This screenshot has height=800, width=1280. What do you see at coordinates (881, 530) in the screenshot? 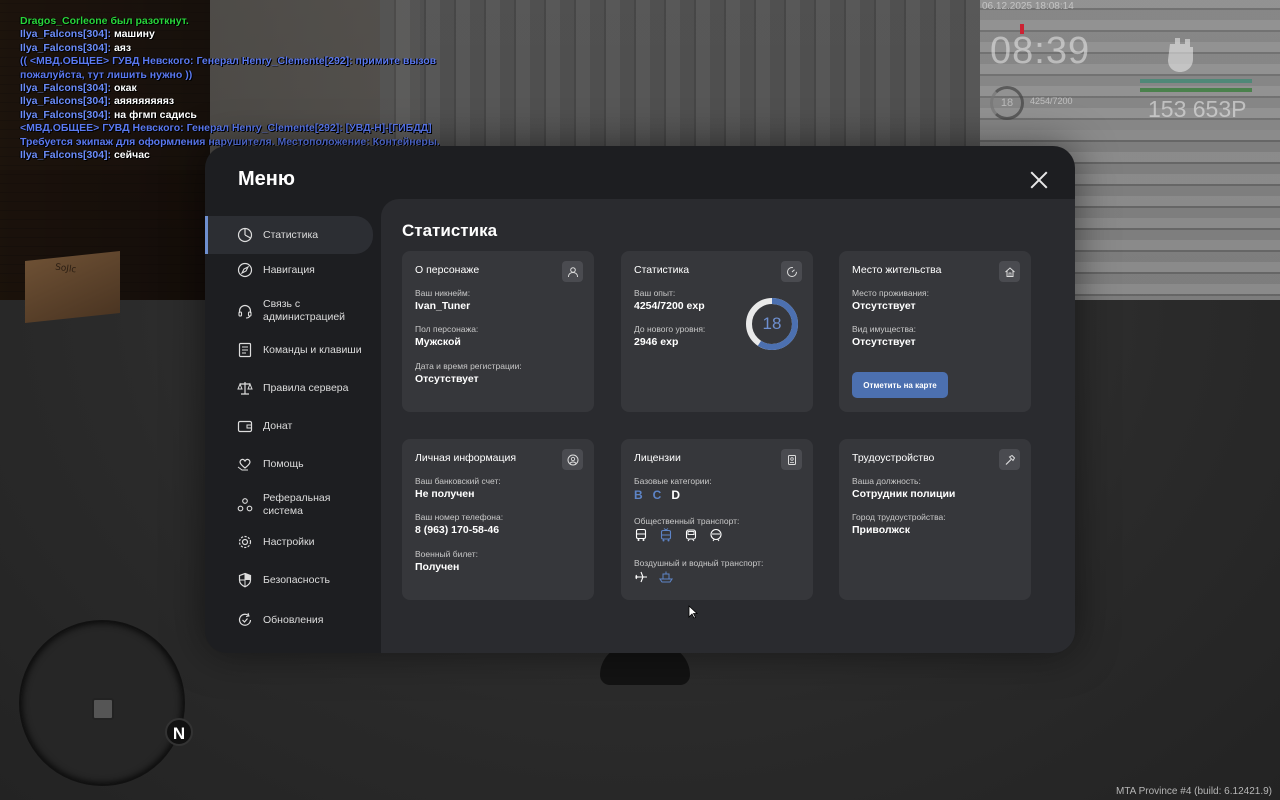
I see `city-value: Приволжск` at bounding box center [881, 530].